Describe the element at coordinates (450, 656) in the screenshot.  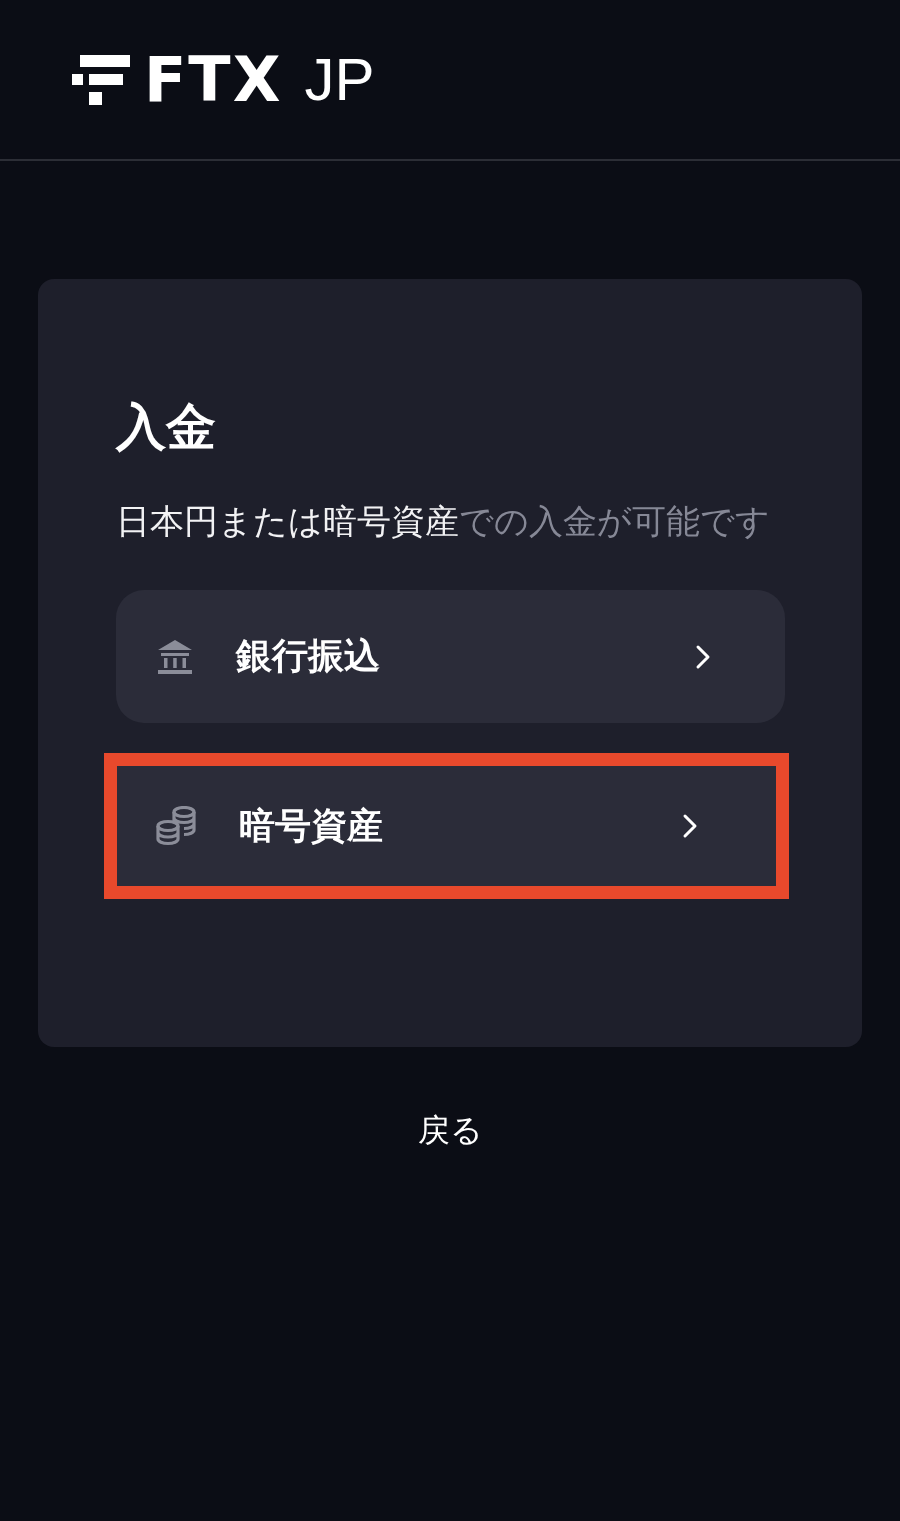
I see `deposit-option: 銀行振込` at that location.